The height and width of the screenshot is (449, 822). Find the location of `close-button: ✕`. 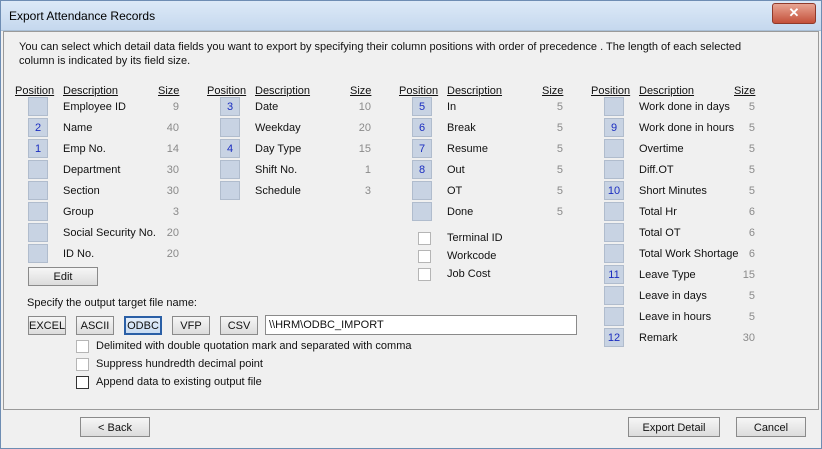

close-button: ✕ is located at coordinates (794, 13).